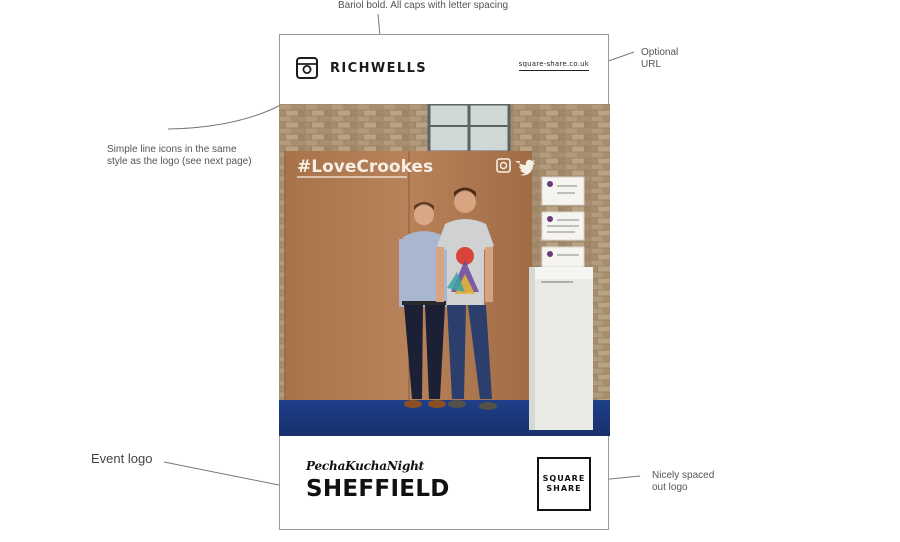 Image resolution: width=900 pixels, height=542 pixels. What do you see at coordinates (418, 467) in the screenshot?
I see `event-logo-tm: TM` at bounding box center [418, 467].